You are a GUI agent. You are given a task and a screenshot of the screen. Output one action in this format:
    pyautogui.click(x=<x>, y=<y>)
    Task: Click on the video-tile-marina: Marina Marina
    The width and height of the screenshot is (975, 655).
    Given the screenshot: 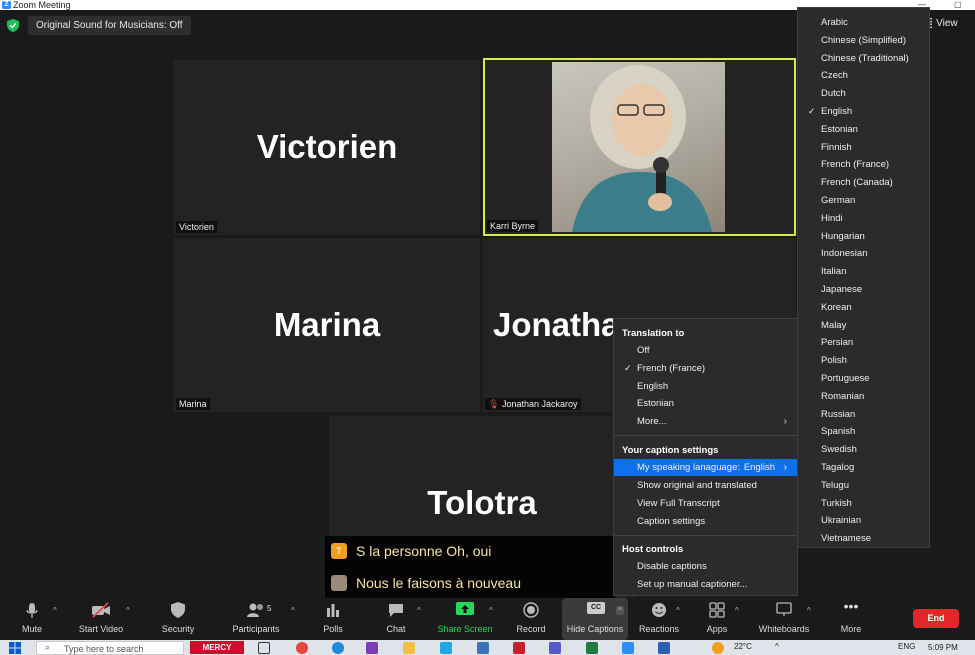 What is the action you would take?
    pyautogui.click(x=327, y=325)
    